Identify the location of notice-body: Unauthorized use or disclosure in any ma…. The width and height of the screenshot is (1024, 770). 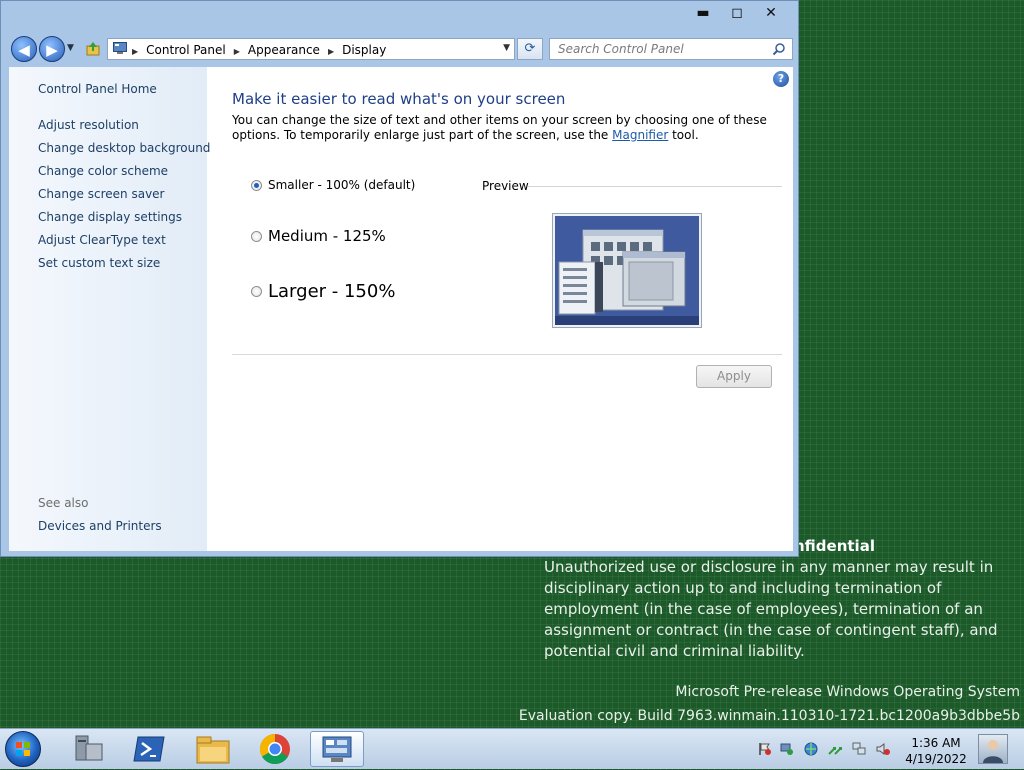
(771, 609).